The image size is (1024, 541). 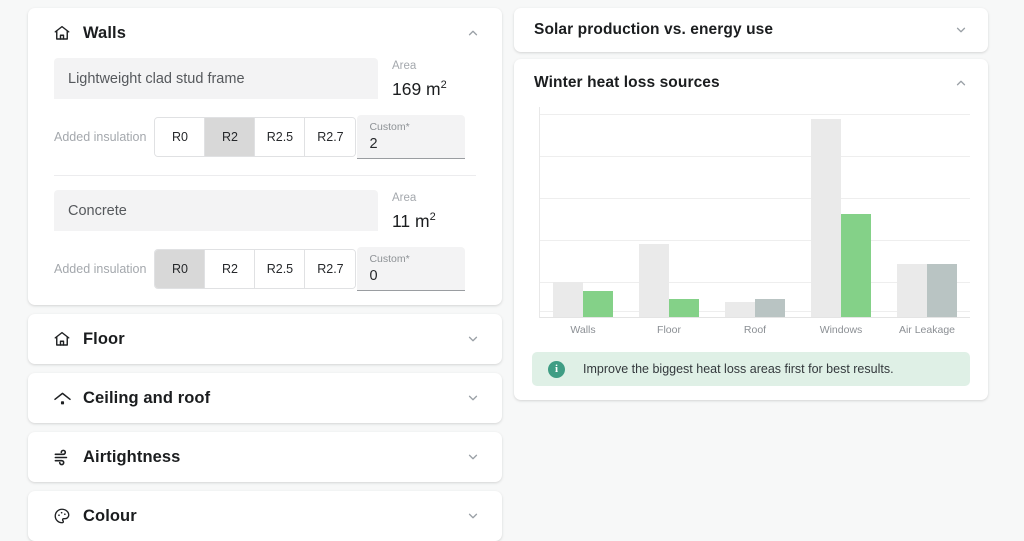 I want to click on insulation-option-r25-1: R2.5, so click(x=280, y=137).